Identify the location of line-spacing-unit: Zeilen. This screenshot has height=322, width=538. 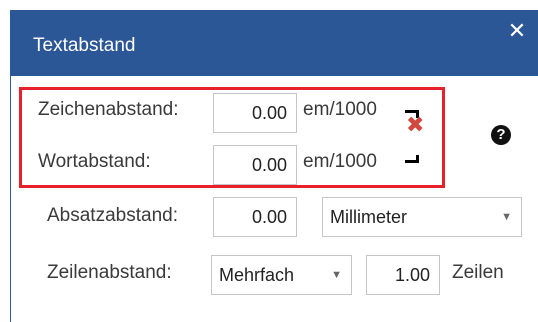
(478, 272).